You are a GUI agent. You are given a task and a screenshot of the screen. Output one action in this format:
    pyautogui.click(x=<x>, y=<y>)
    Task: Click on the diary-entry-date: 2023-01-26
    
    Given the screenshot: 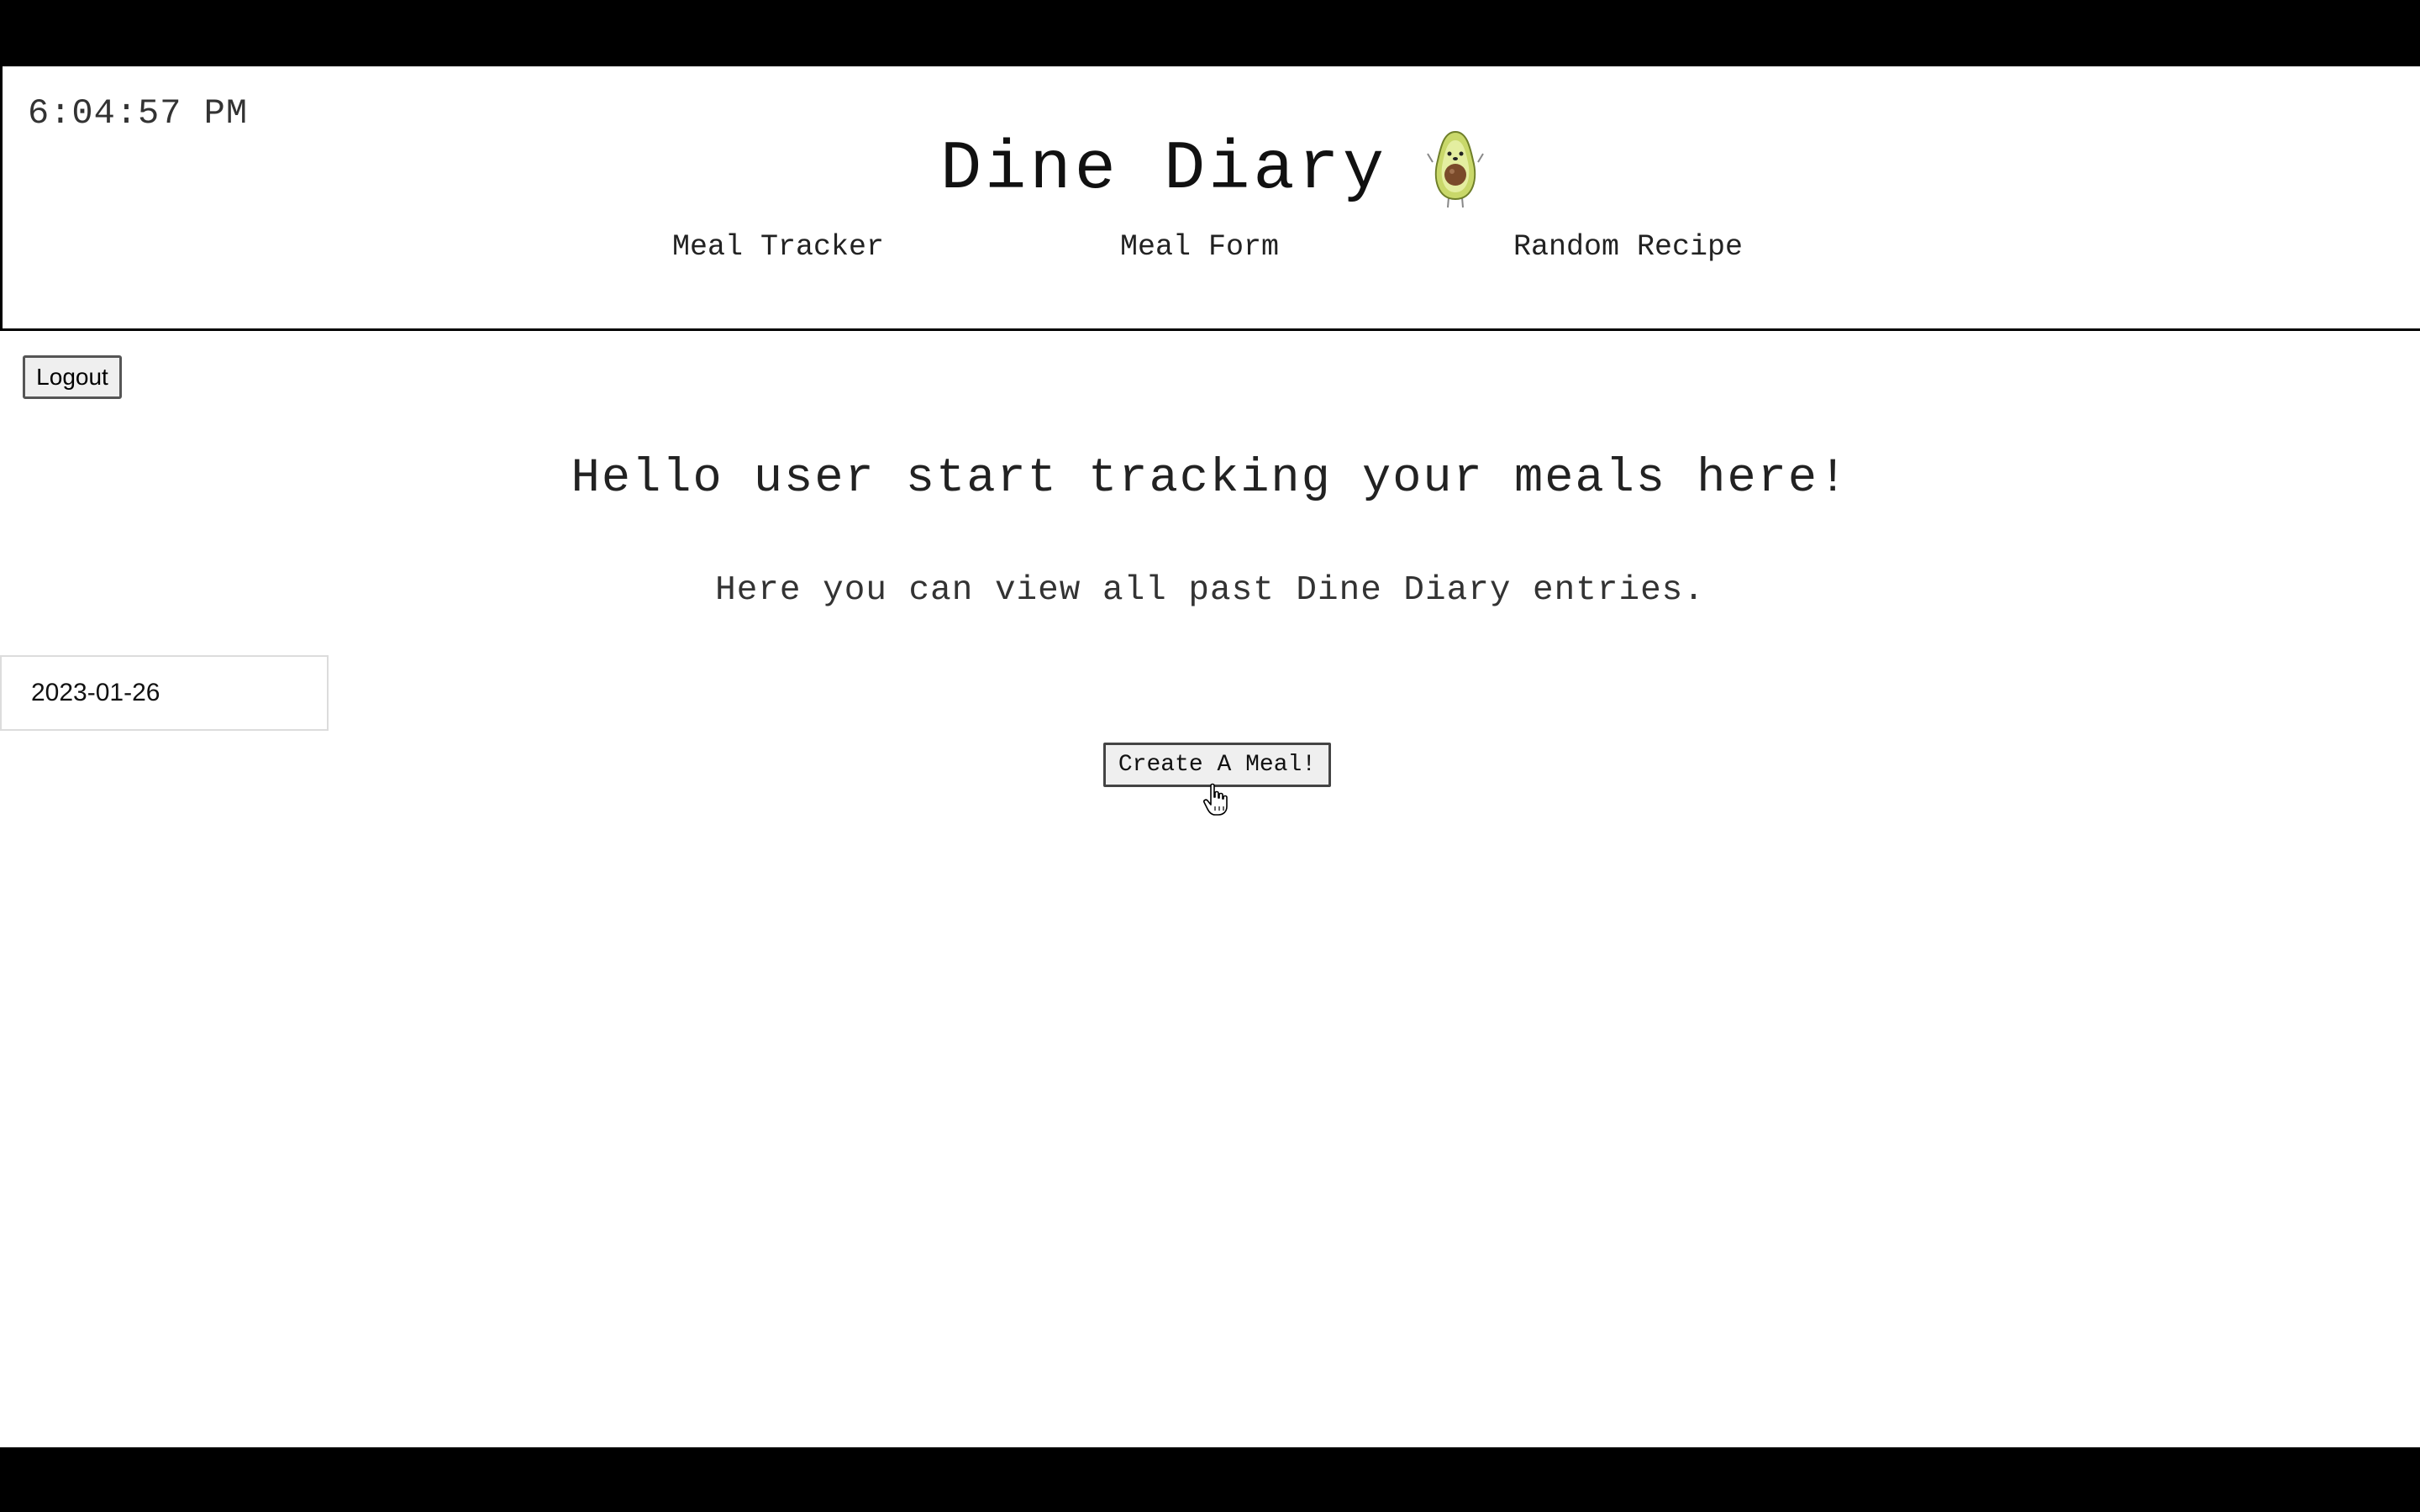 What is the action you would take?
    pyautogui.click(x=165, y=693)
    